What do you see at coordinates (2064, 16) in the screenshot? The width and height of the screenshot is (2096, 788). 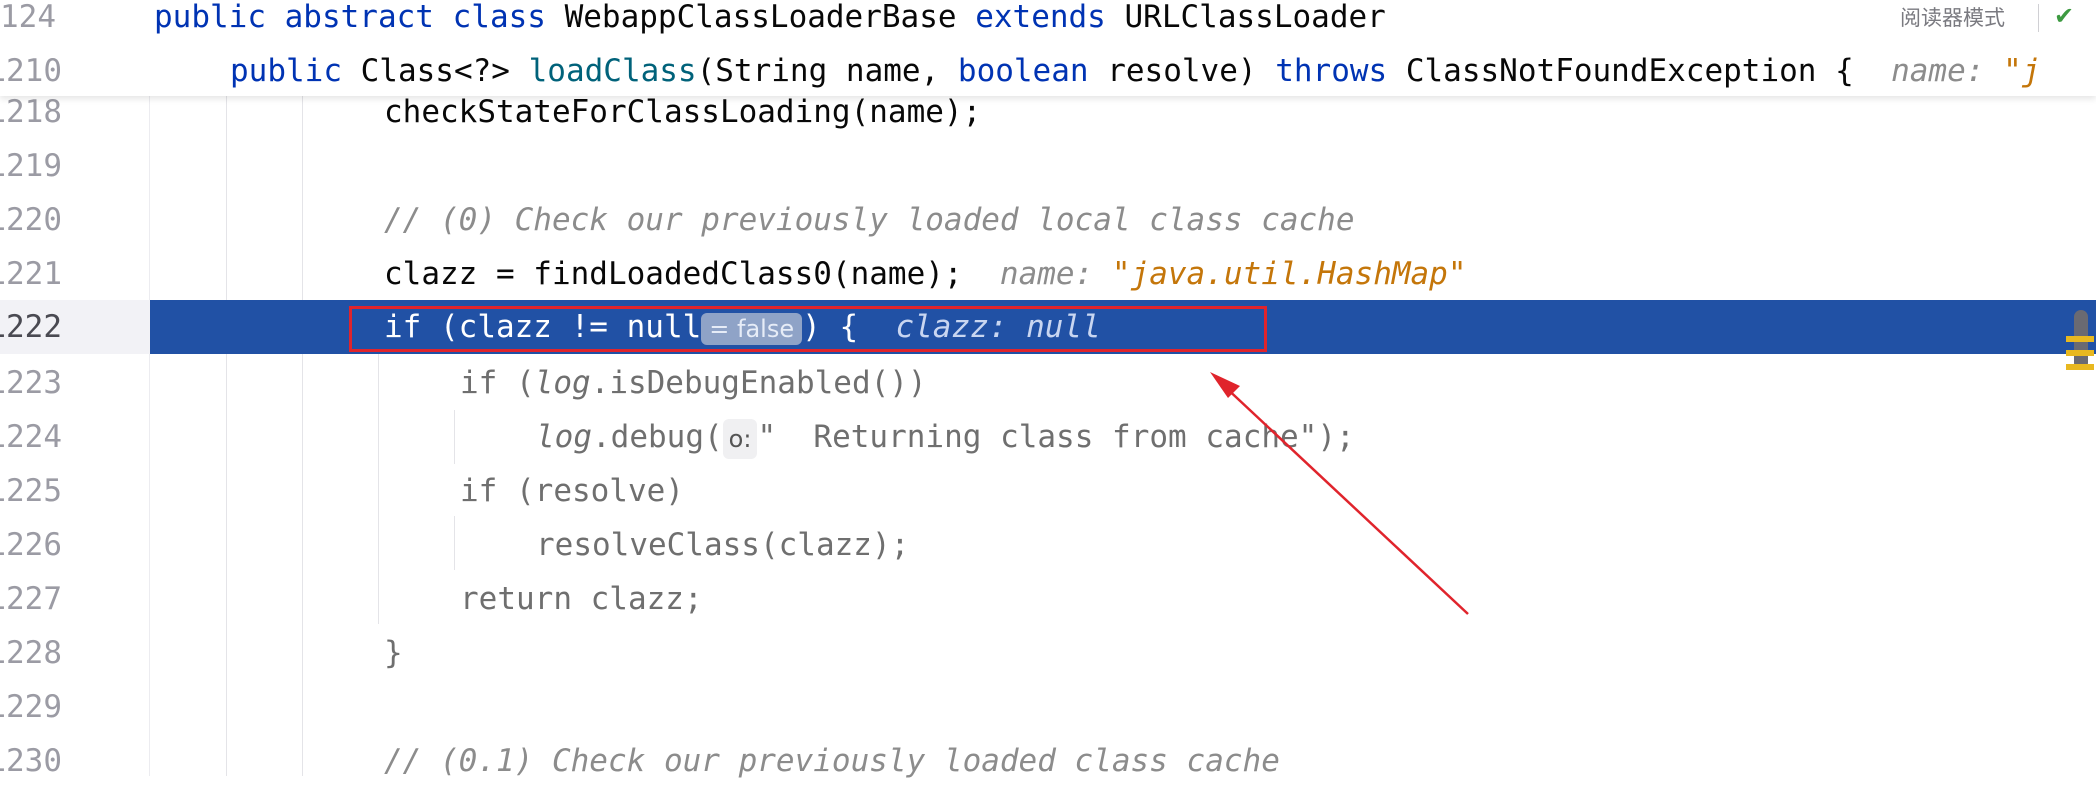 I see `check-icon: ✔` at bounding box center [2064, 16].